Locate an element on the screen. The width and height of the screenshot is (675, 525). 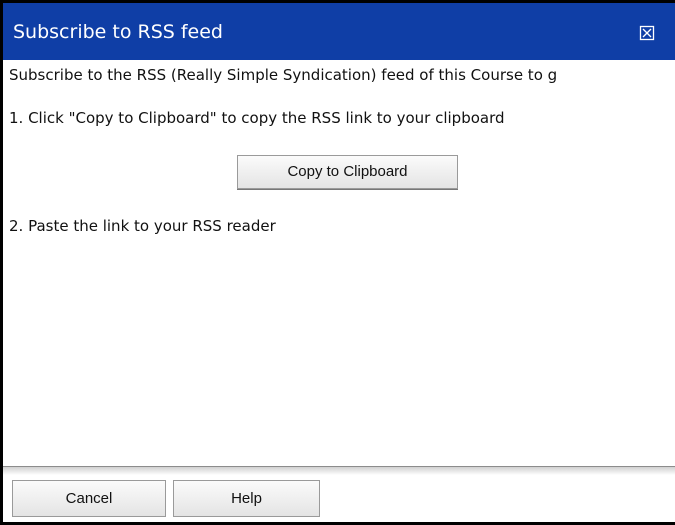
dialog-title-bar: Subscribe to RSS feed is located at coordinates (339, 31).